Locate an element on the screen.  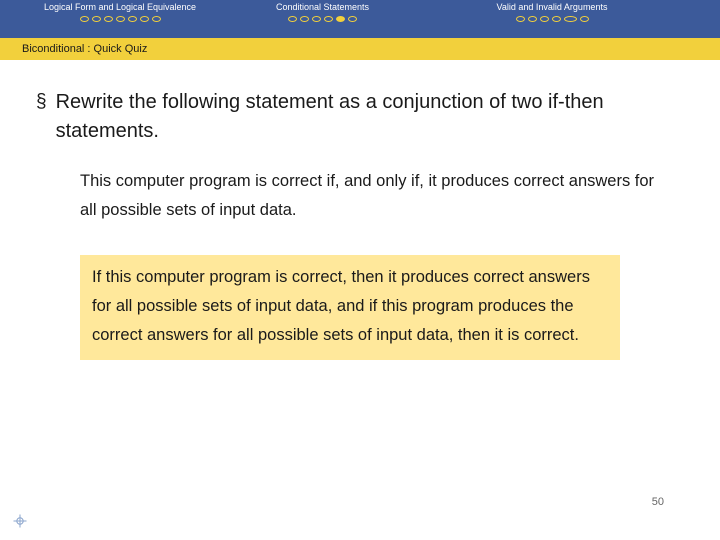
registration-mark-icon is located at coordinates (20, 521).